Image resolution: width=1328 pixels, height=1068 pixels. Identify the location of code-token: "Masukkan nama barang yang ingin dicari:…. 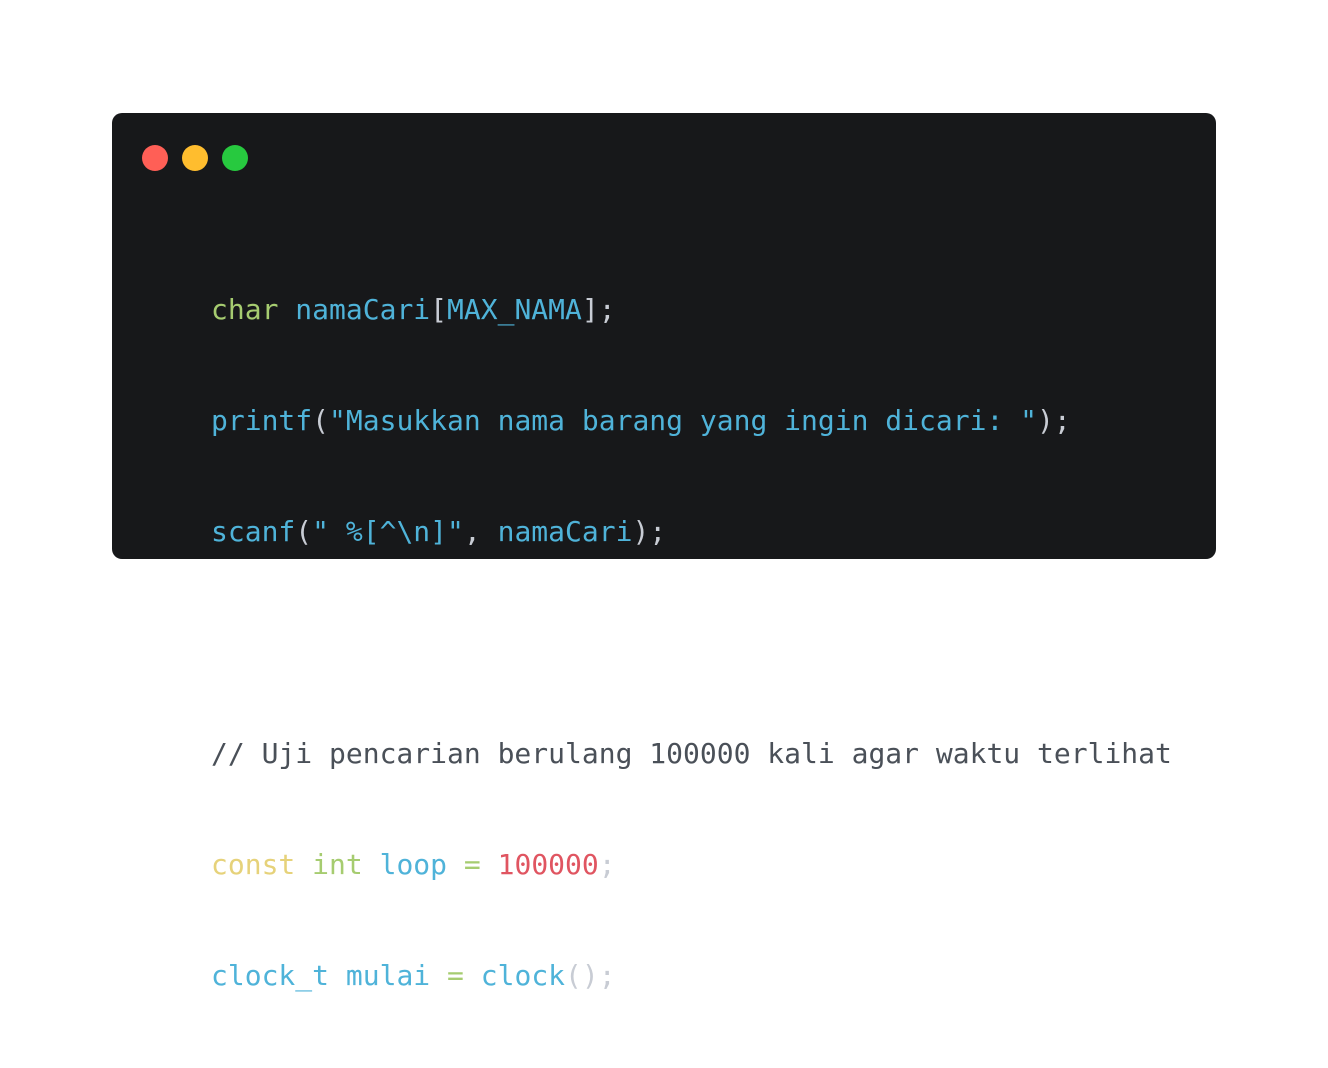
(683, 420).